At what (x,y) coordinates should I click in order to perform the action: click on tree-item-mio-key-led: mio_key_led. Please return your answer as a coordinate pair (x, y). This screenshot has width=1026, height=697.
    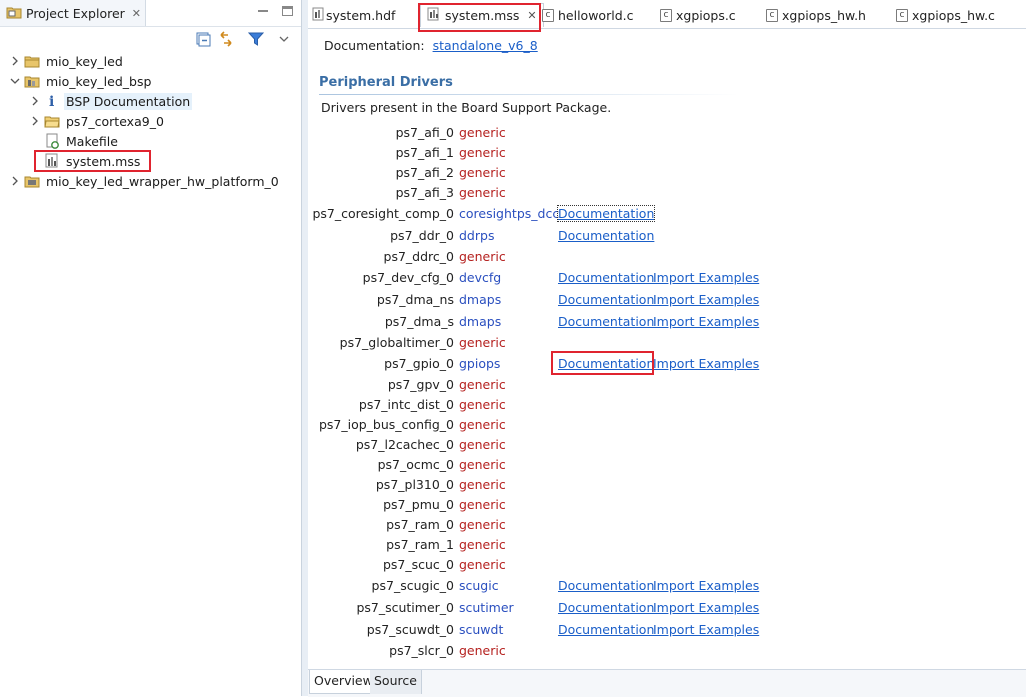
    Looking at the image, I should click on (67, 61).